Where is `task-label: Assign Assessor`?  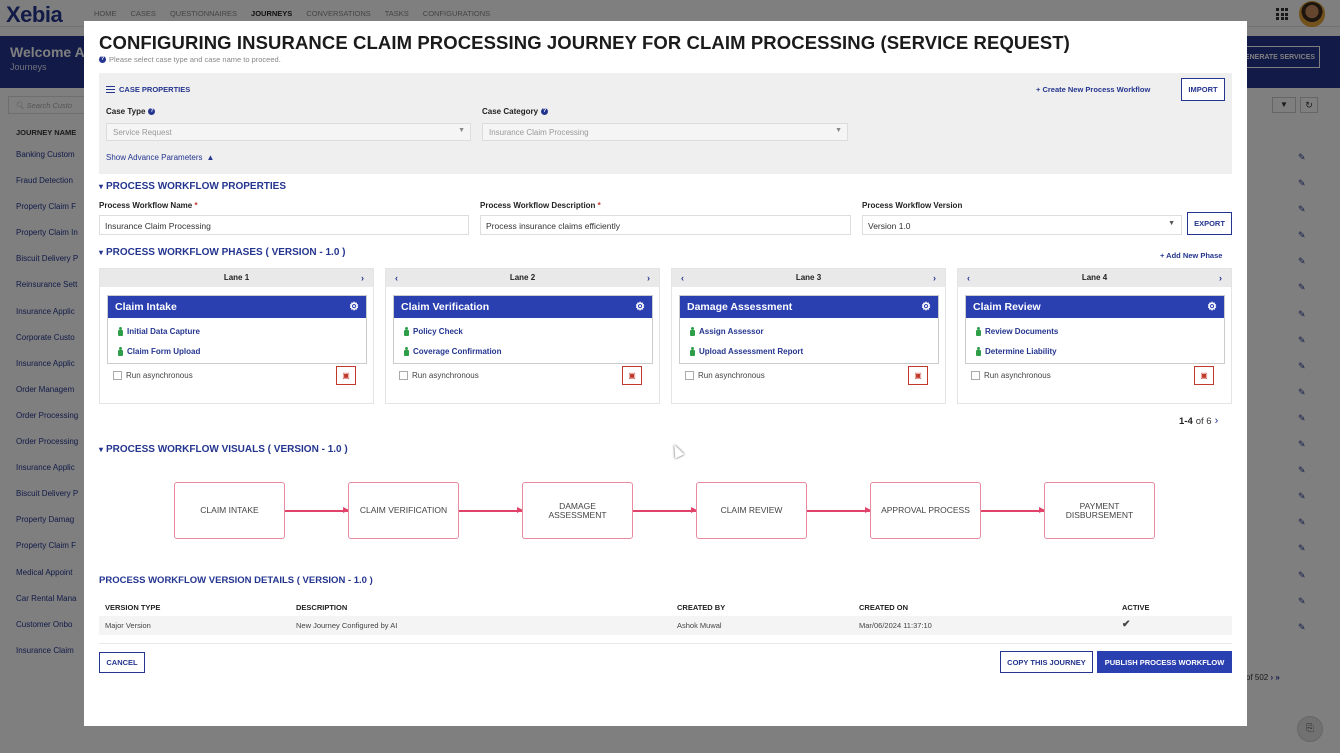
task-label: Assign Assessor is located at coordinates (731, 331).